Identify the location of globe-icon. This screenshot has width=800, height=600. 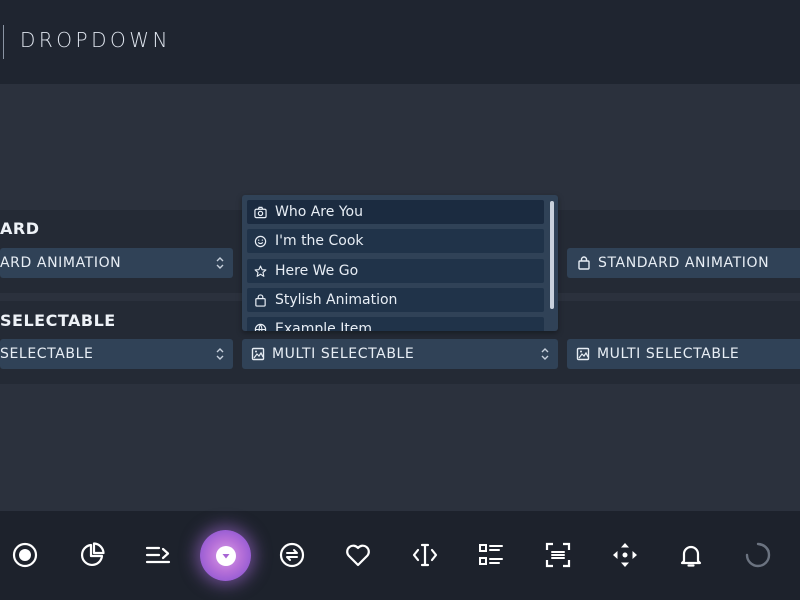
(260, 327).